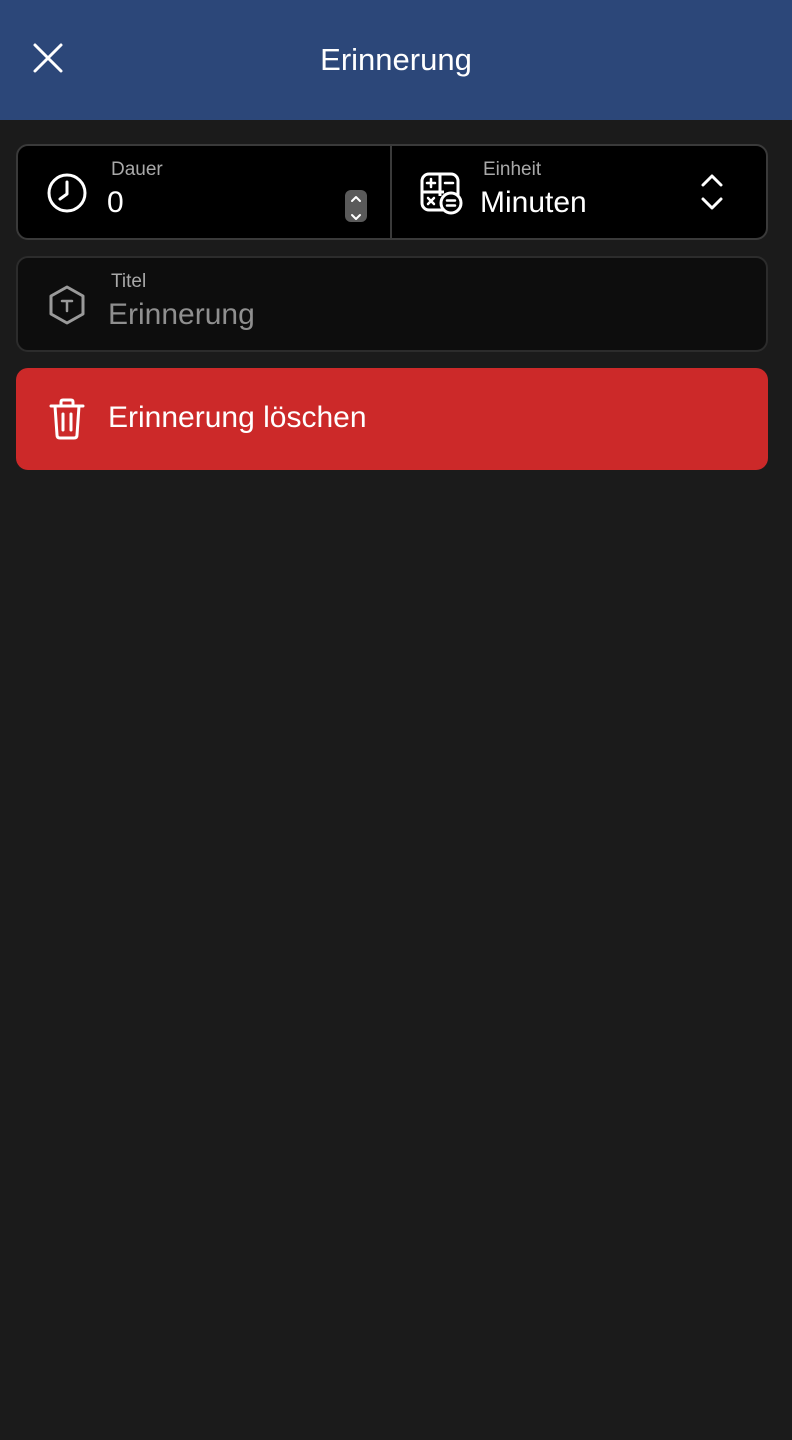 This screenshot has height=1440, width=792. I want to click on duration-stepper, so click(356, 206).